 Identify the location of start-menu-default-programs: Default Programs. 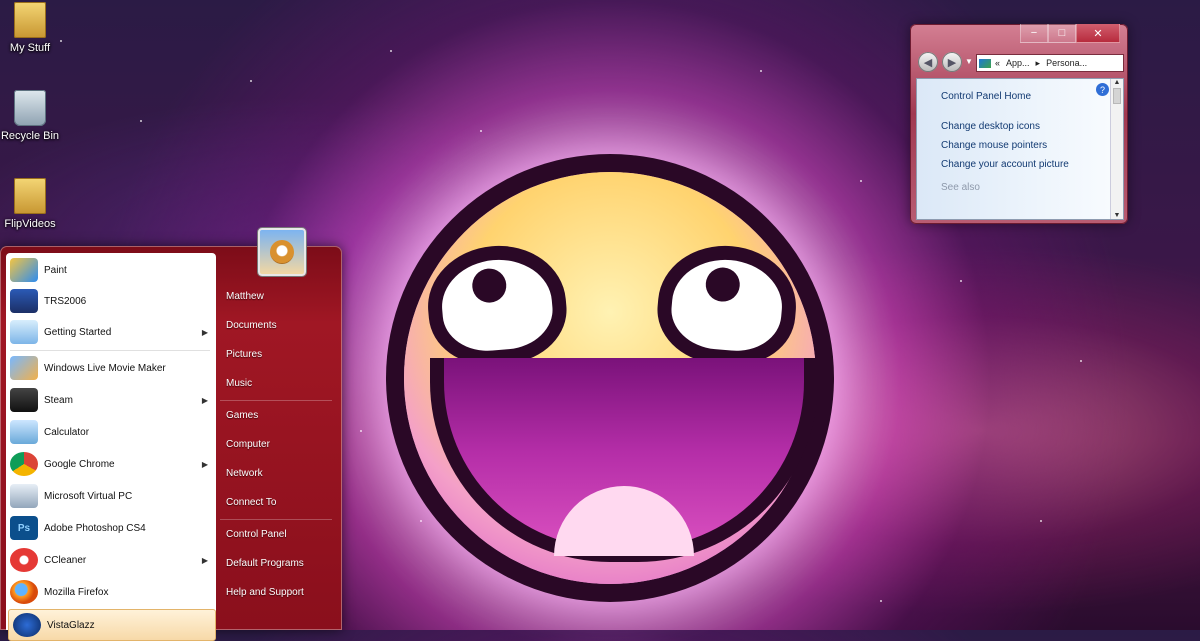
(265, 563).